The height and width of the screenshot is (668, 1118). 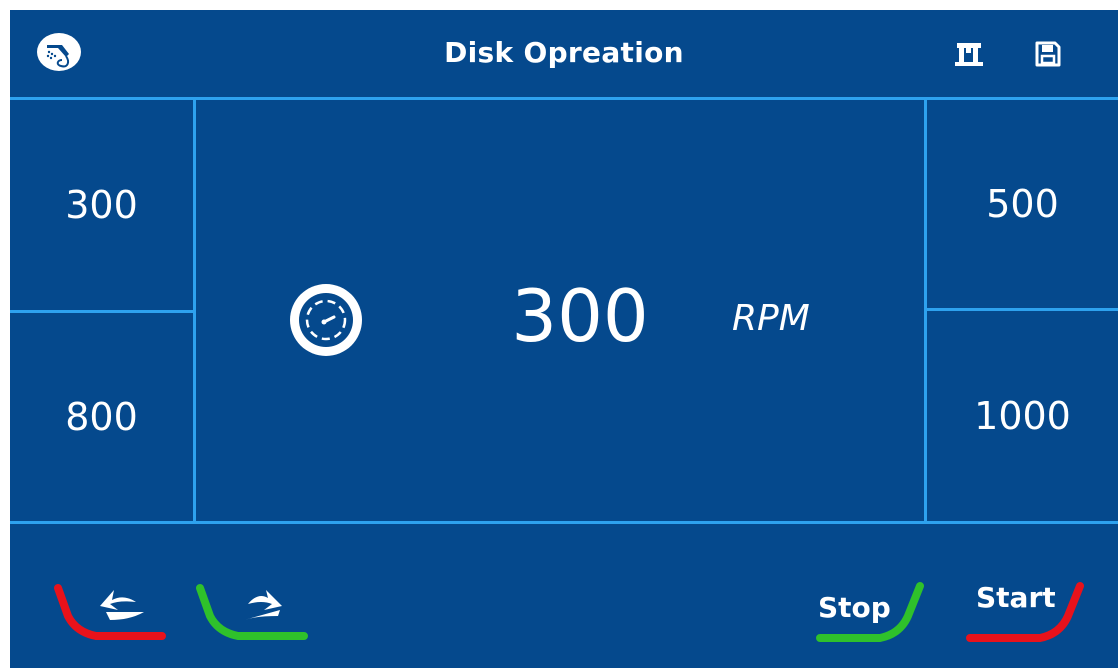 I want to click on forward-arrow-icon, so click(x=252, y=612).